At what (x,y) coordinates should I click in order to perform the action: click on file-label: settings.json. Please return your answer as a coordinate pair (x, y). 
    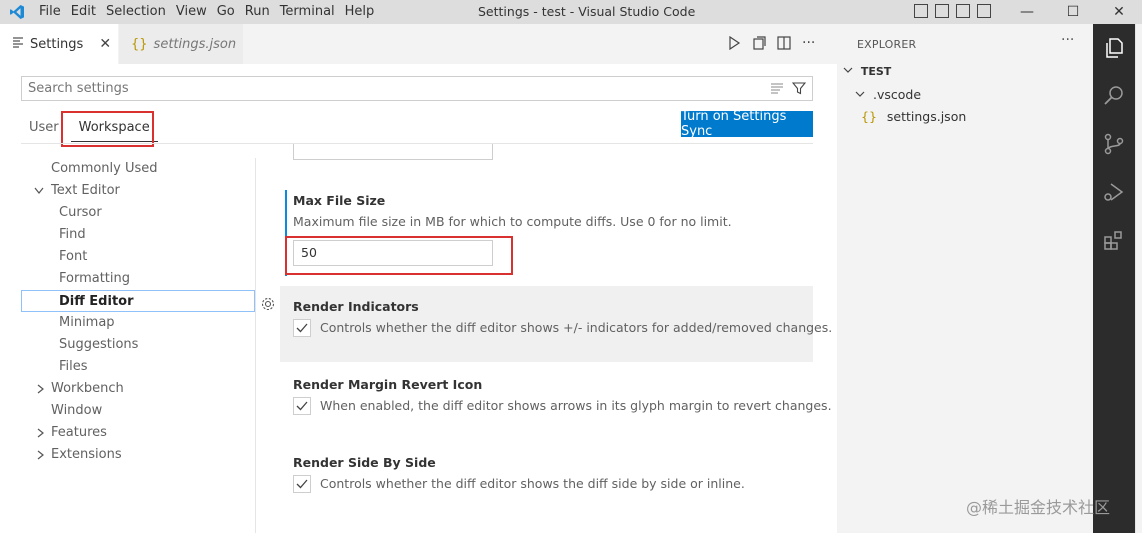
    Looking at the image, I should click on (926, 116).